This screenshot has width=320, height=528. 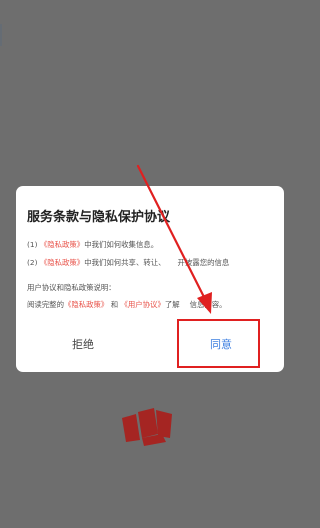 I want to click on line-2-tail: 开披露您的信息, so click(x=203, y=262).